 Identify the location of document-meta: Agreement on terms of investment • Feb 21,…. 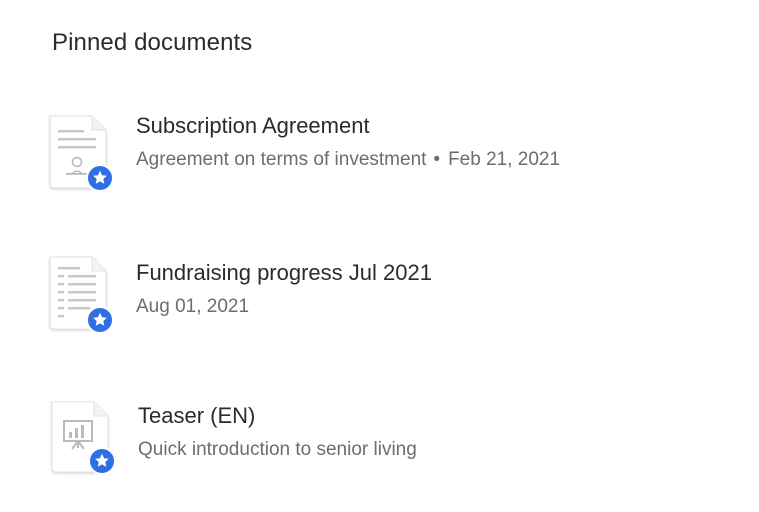
(348, 160).